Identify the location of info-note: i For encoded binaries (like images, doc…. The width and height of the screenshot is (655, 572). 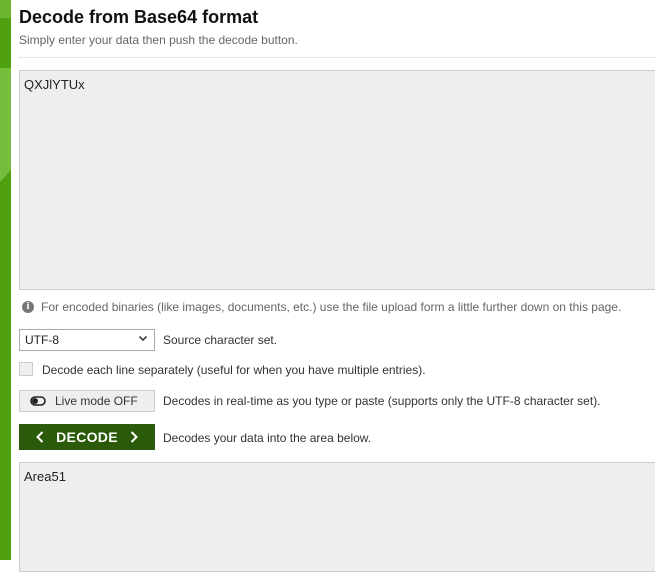
(321, 307).